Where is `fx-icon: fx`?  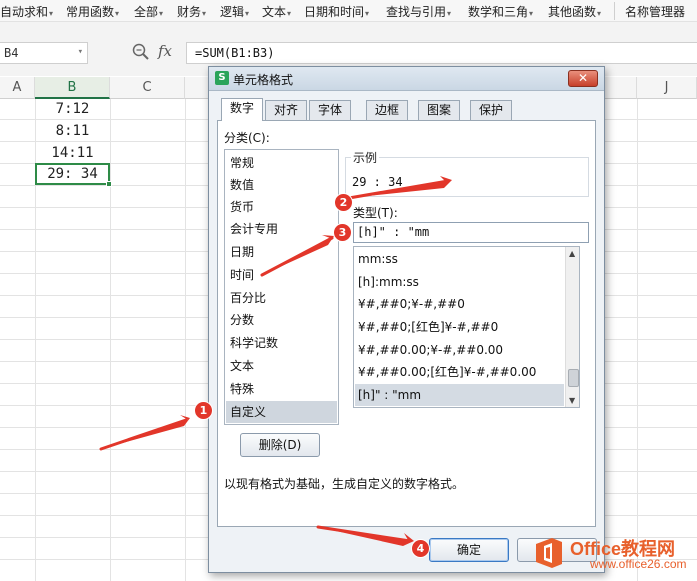 fx-icon: fx is located at coordinates (165, 51).